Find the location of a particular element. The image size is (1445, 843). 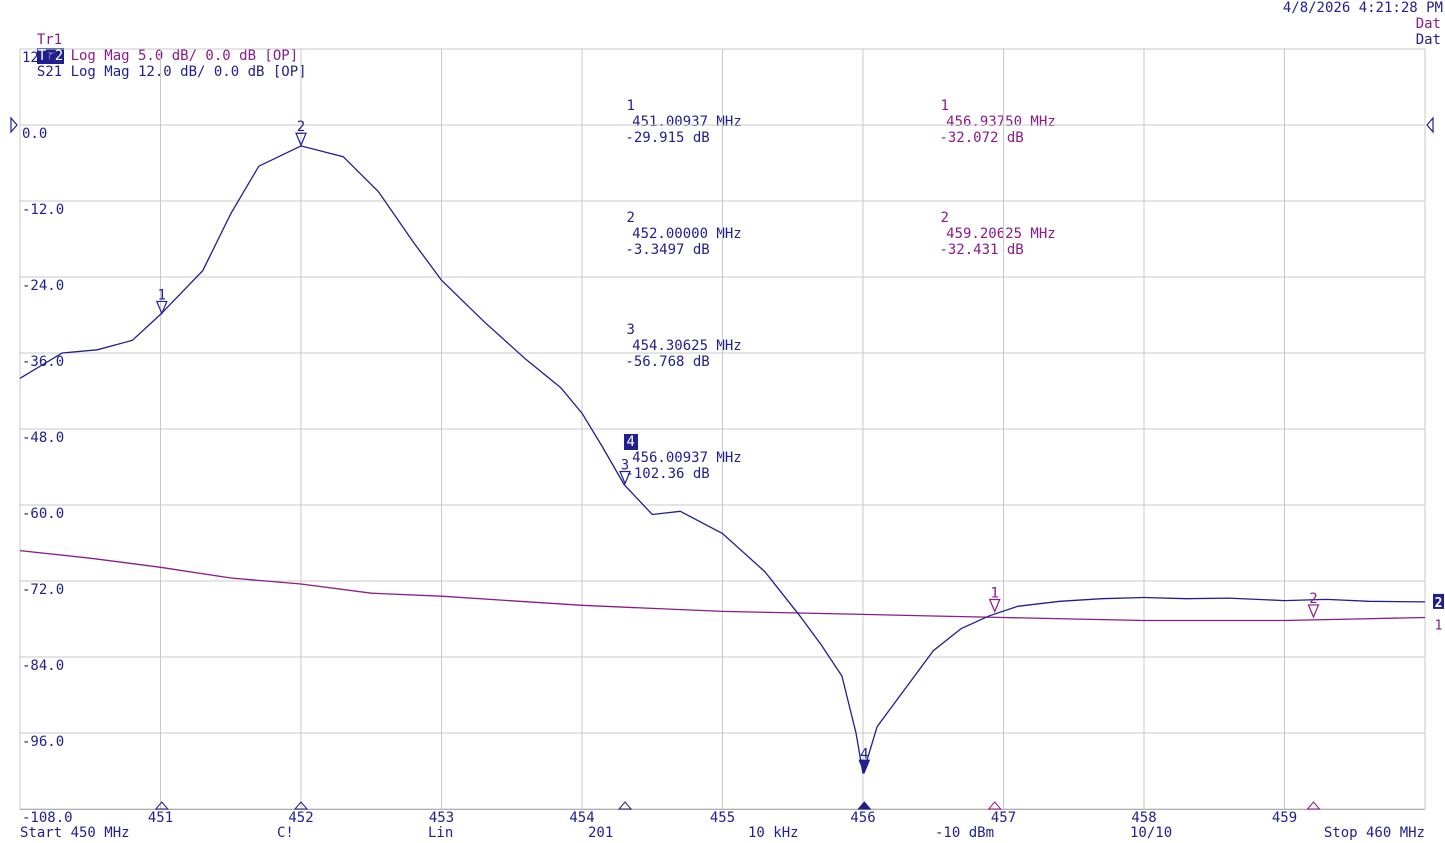

marker-frequency: 454.30625 MHz is located at coordinates (687, 346).